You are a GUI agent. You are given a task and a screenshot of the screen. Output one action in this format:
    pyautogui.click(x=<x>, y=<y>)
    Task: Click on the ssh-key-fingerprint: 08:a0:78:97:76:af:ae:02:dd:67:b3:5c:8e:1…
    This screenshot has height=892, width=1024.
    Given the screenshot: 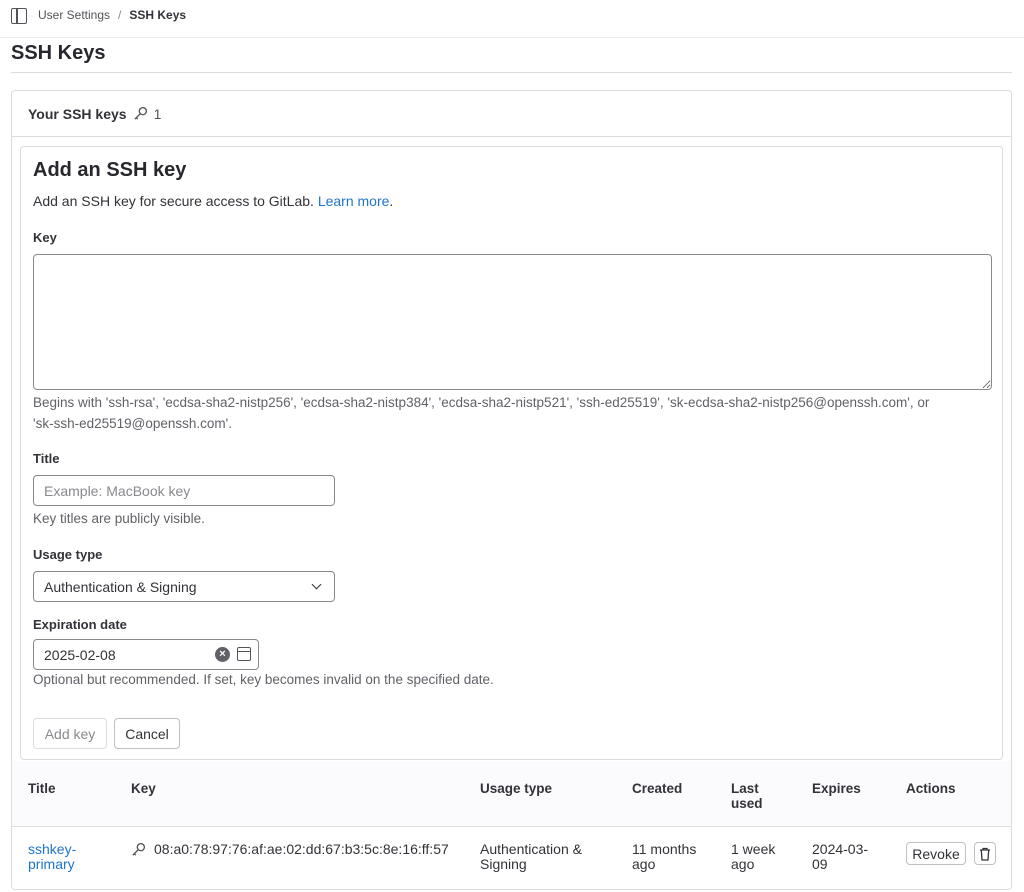 What is the action you would take?
    pyautogui.click(x=290, y=849)
    